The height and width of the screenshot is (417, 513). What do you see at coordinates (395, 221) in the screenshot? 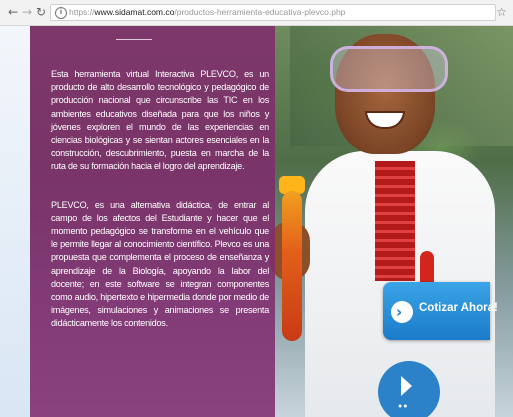
I see `striped-shirt` at bounding box center [395, 221].